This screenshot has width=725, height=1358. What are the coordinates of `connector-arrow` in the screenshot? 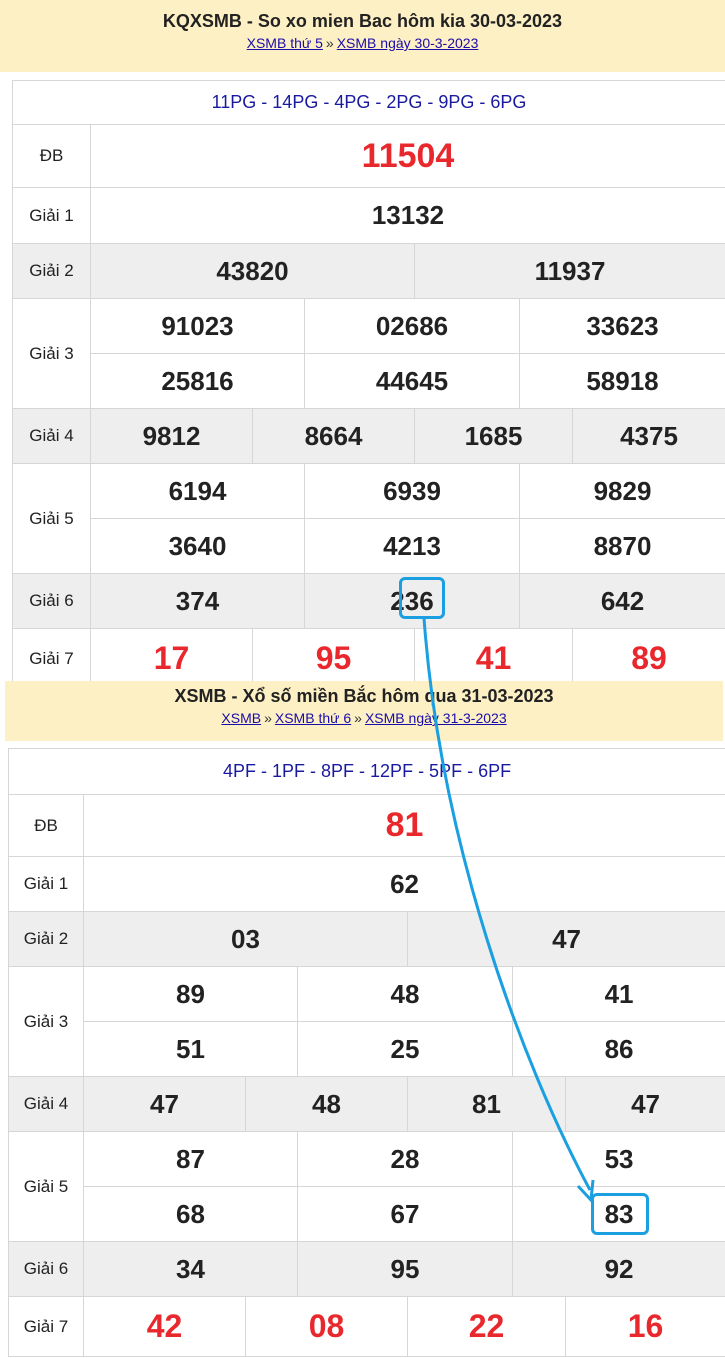 It's located at (508, 910).